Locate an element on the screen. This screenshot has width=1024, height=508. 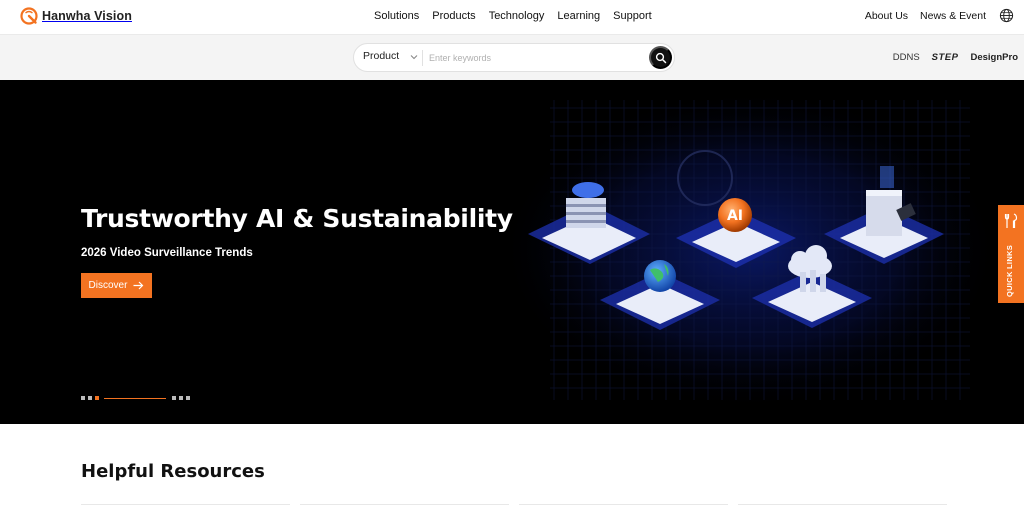
search-icon is located at coordinates (660, 57).